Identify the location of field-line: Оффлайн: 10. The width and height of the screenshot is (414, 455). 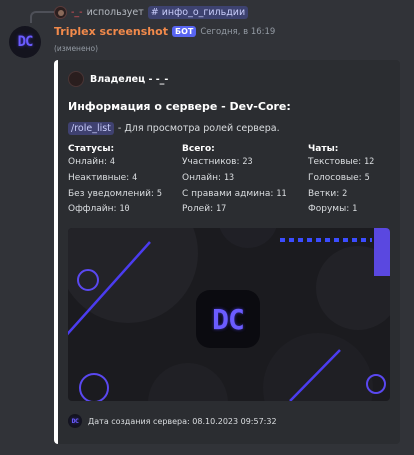
(115, 210).